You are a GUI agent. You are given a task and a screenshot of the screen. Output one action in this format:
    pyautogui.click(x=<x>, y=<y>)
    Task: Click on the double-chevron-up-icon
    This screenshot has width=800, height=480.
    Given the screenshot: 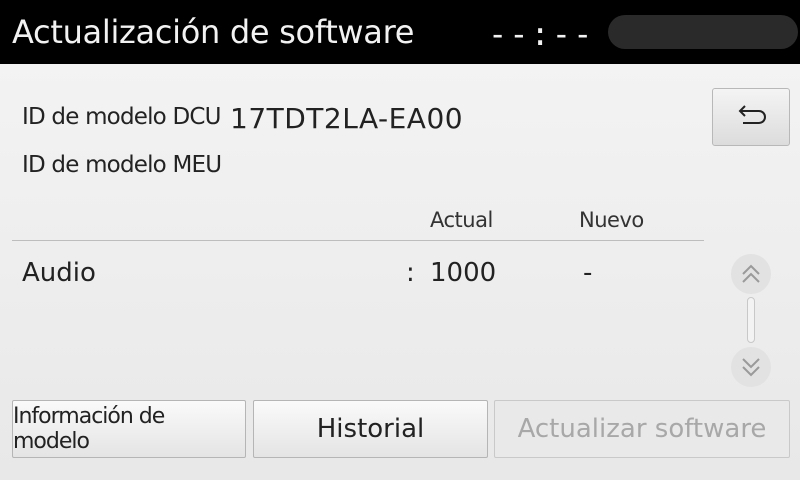 What is the action you would take?
    pyautogui.click(x=751, y=273)
    